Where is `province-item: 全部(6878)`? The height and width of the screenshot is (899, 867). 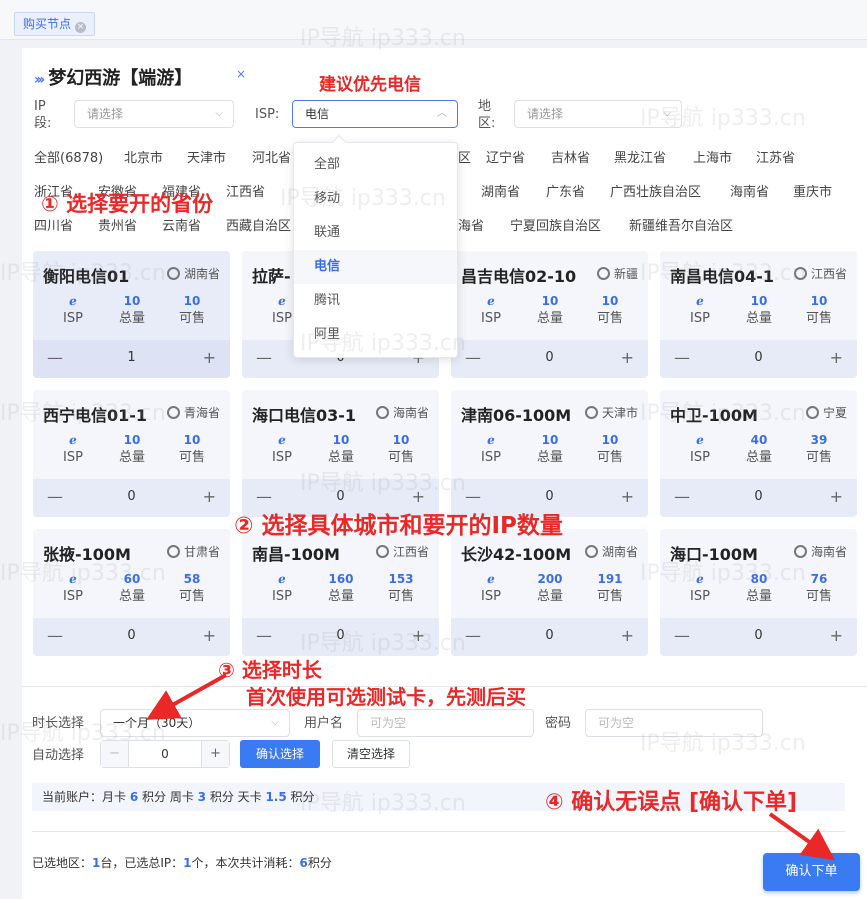
province-item: 全部(6878) is located at coordinates (68, 156).